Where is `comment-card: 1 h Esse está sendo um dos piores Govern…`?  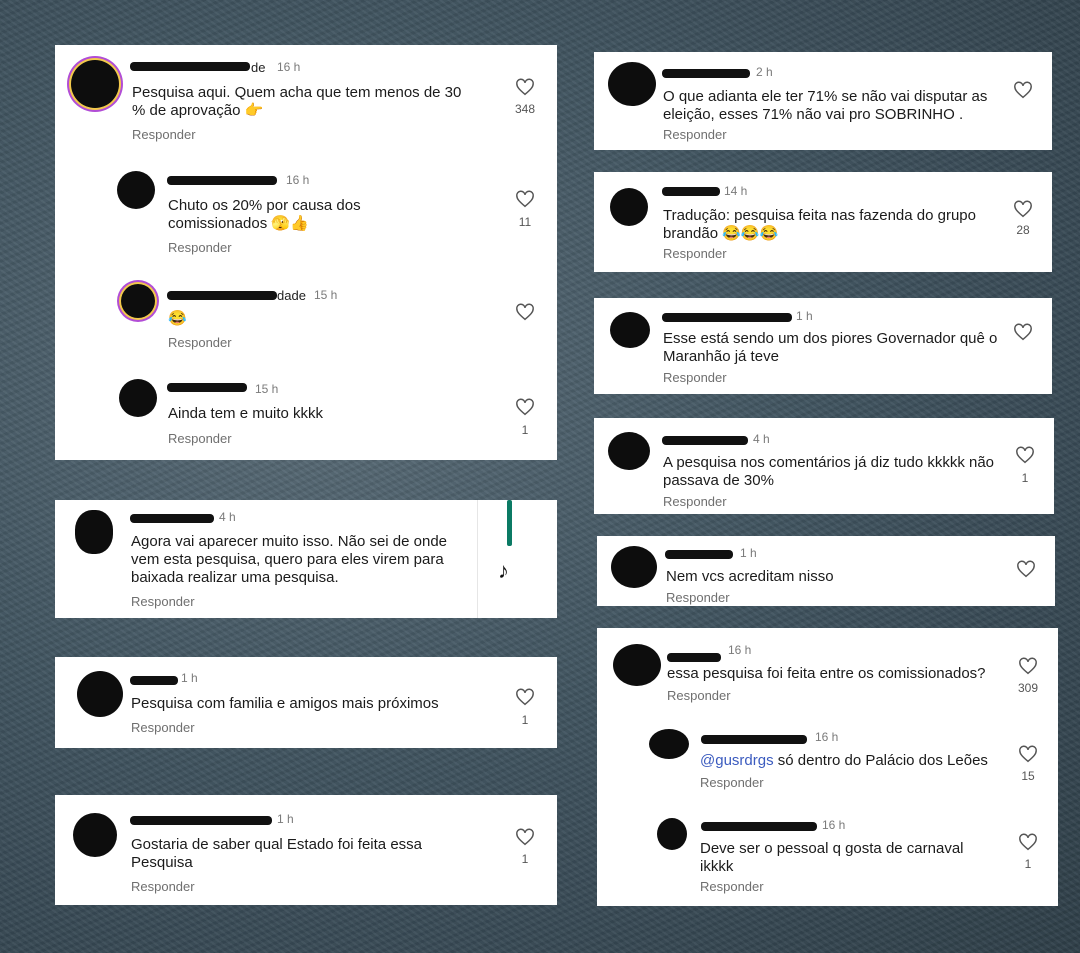 comment-card: 1 h Esse está sendo um dos piores Govern… is located at coordinates (823, 346).